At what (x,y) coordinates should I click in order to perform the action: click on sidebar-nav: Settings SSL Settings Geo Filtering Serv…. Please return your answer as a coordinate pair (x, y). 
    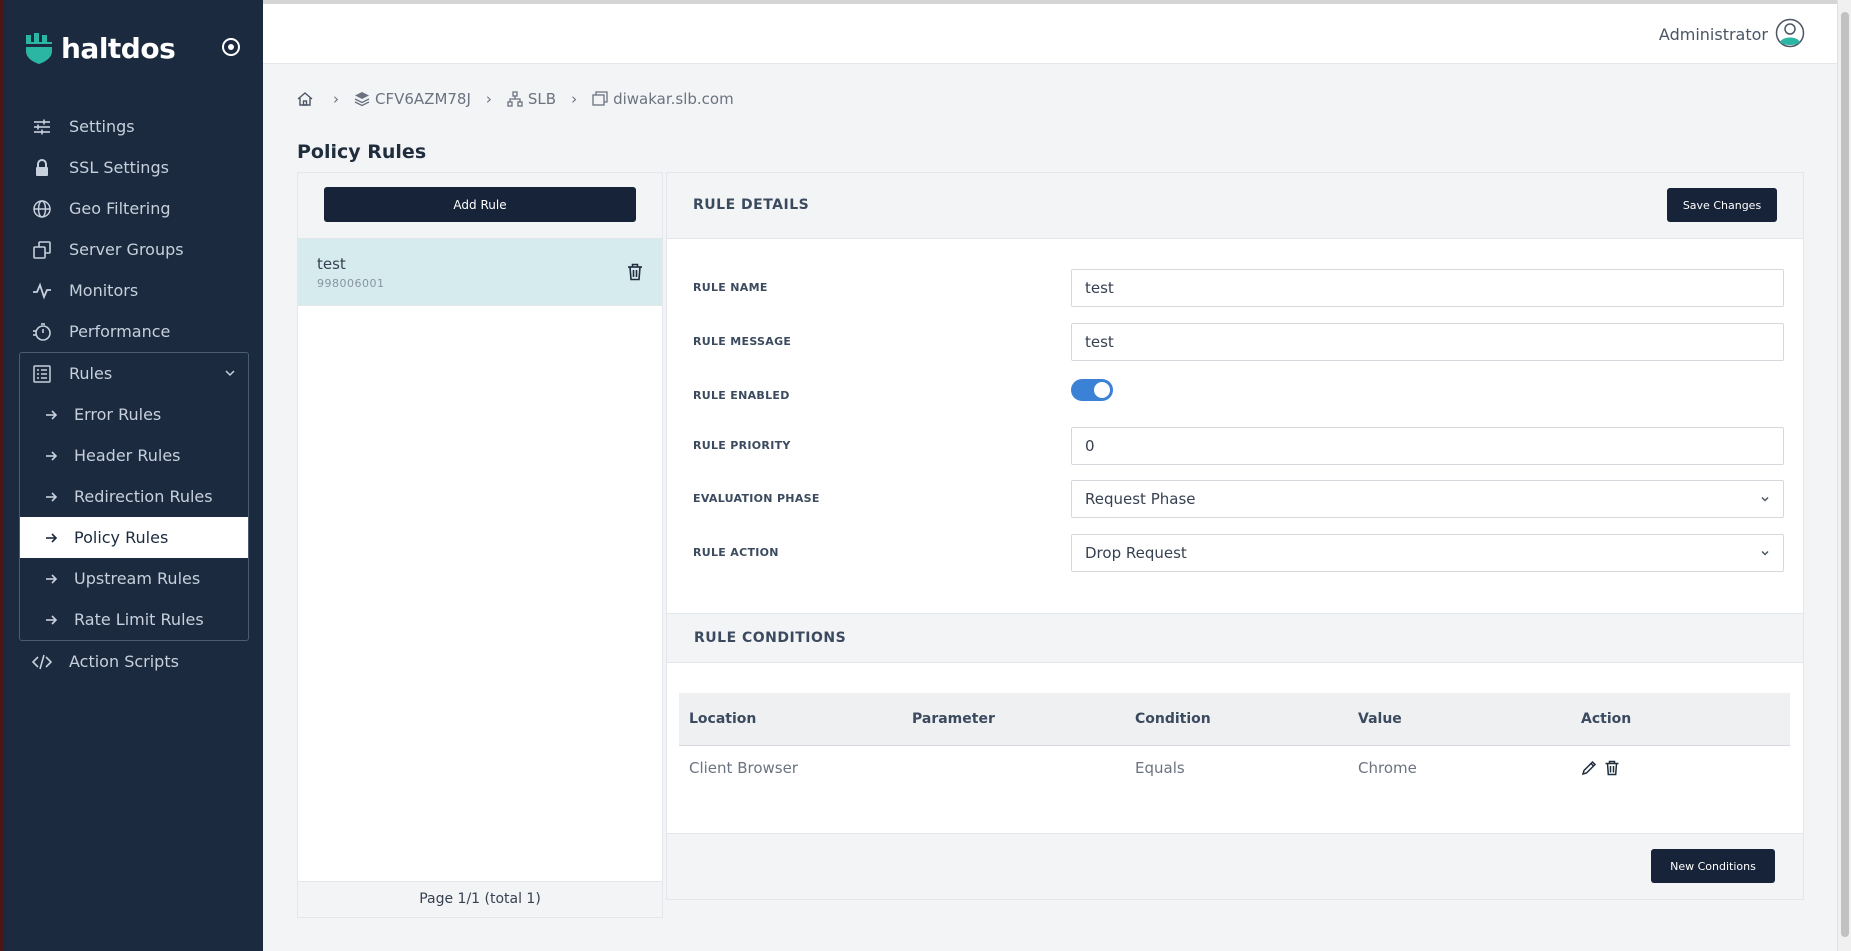
    Looking at the image, I should click on (134, 394).